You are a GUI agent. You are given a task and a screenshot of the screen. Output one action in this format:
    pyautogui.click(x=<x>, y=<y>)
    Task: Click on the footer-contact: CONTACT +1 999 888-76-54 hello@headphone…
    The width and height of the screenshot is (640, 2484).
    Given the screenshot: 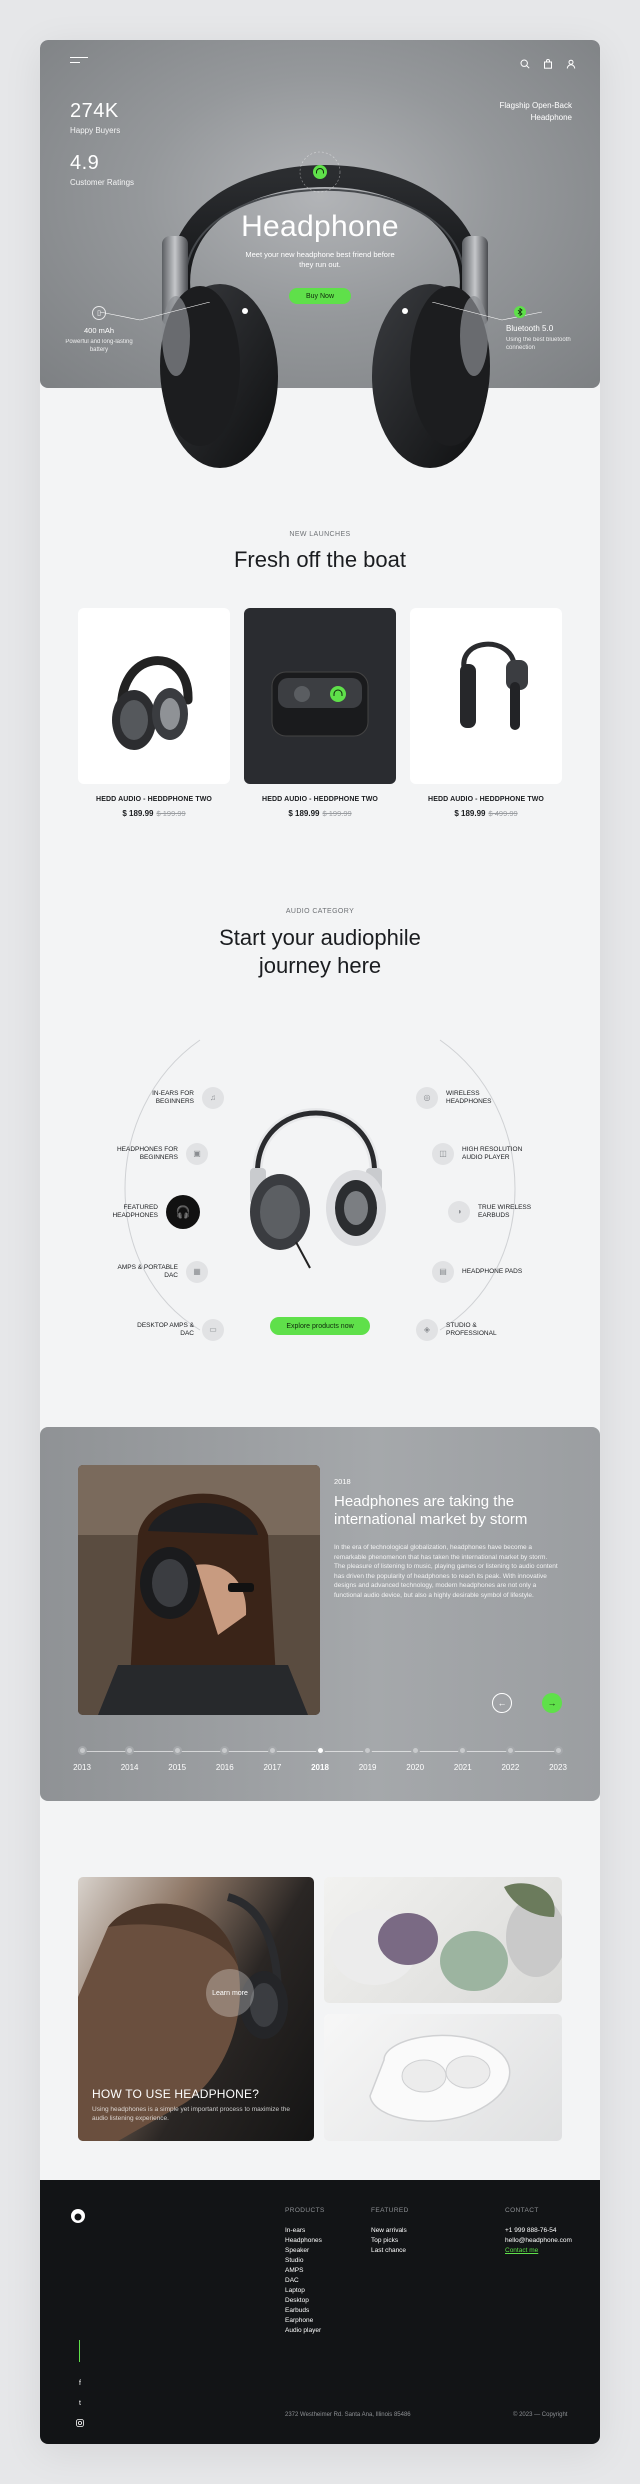 What is the action you would take?
    pyautogui.click(x=538, y=2231)
    